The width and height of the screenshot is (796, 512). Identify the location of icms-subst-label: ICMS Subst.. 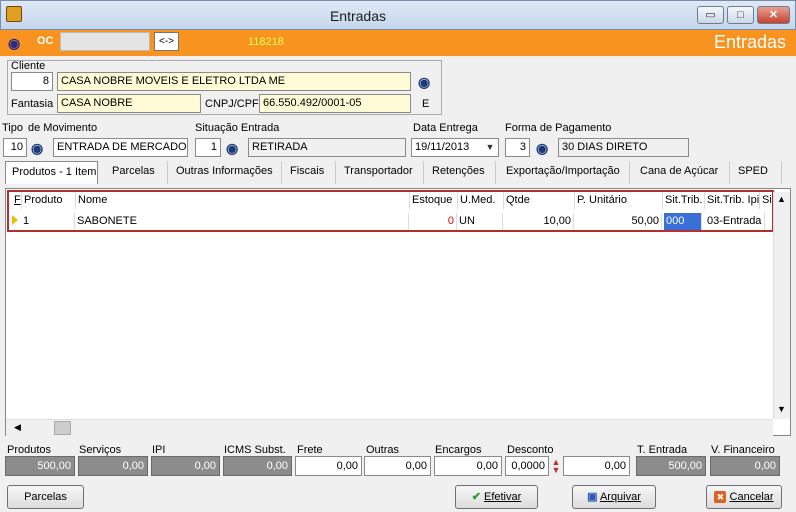
(255, 450).